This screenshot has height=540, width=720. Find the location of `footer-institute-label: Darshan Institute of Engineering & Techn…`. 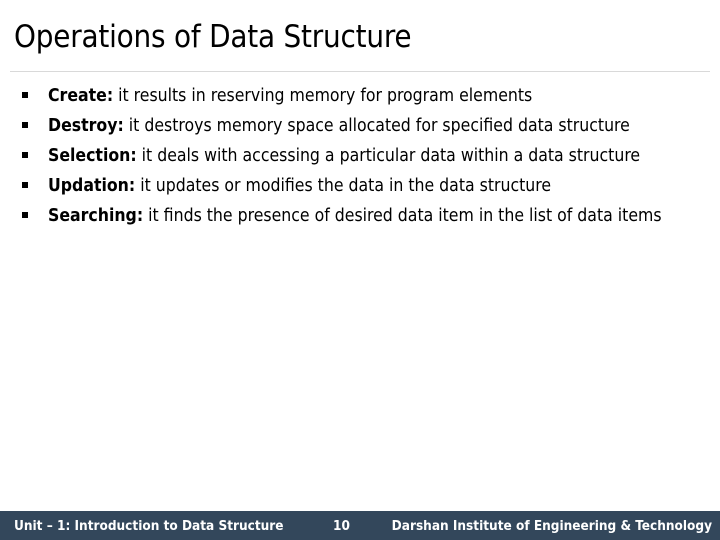

footer-institute-label: Darshan Institute of Engineering & Techn… is located at coordinates (551, 525).